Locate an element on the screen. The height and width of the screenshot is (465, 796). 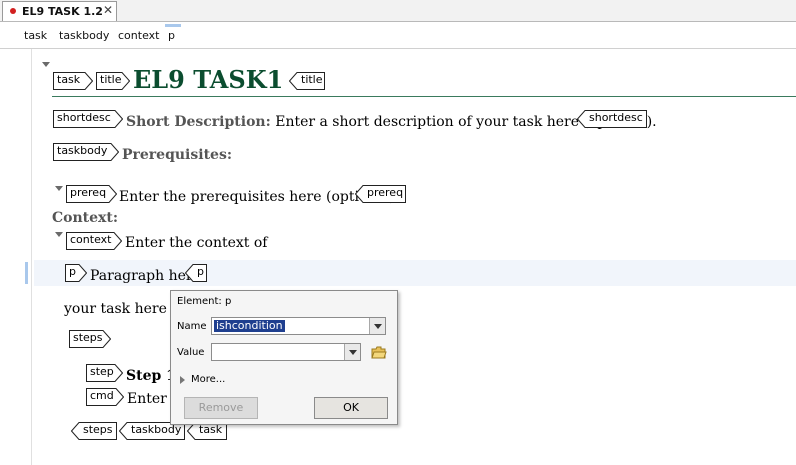
tag-label: context is located at coordinates (91, 239).